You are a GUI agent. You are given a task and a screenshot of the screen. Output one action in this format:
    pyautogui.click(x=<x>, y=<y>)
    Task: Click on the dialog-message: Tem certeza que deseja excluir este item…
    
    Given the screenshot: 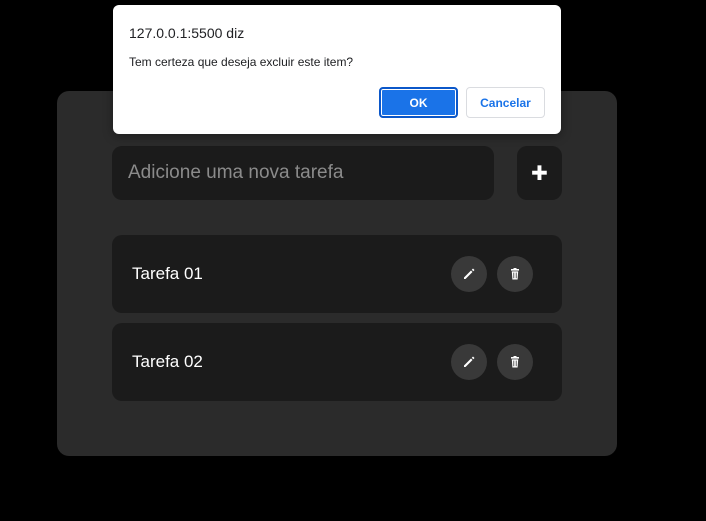 What is the action you would take?
    pyautogui.click(x=241, y=62)
    